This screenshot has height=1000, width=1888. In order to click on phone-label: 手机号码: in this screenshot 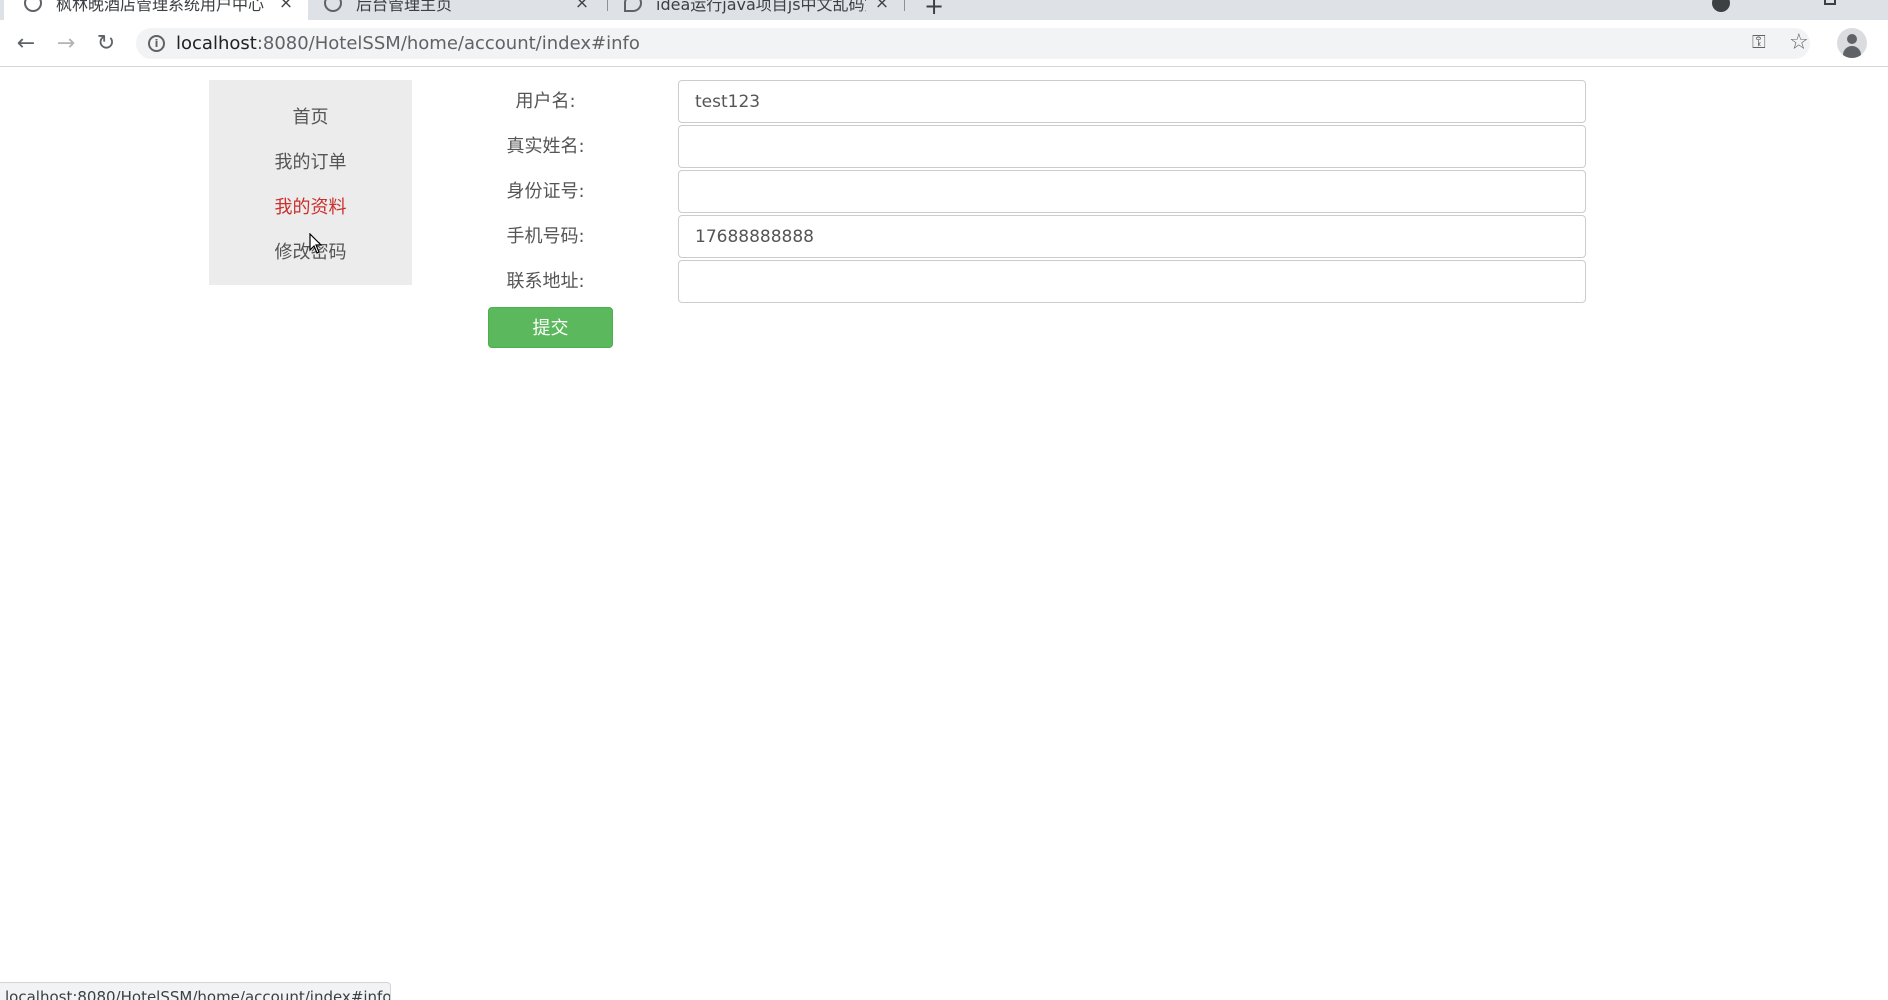, I will do `click(545, 236)`.